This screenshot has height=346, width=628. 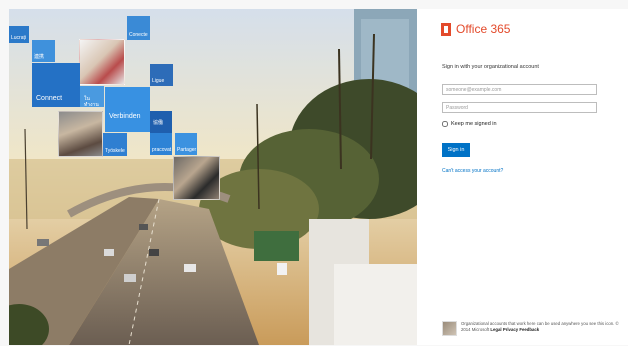 What do you see at coordinates (472, 171) in the screenshot?
I see `cant-access-link: Can't access your account?` at bounding box center [472, 171].